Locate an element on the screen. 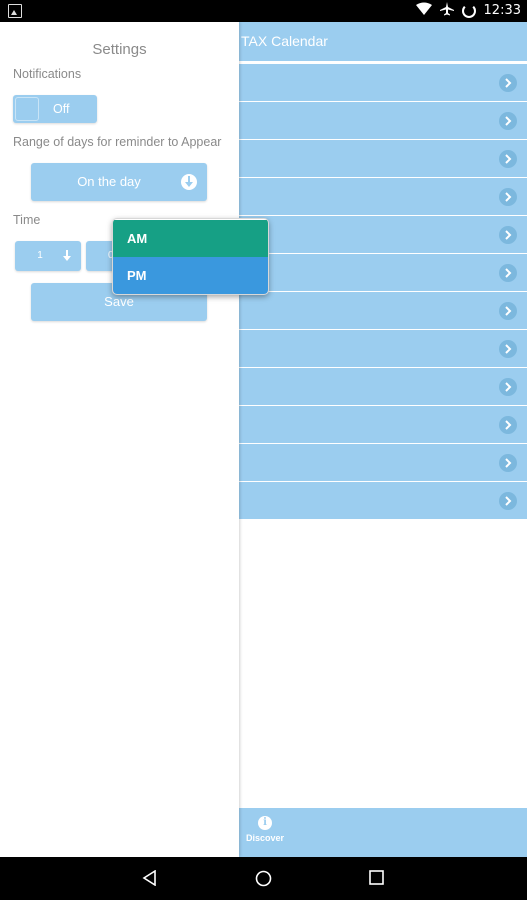  notifications-label: Notifications is located at coordinates (47, 74).